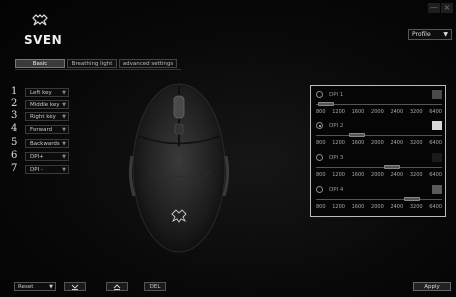 This screenshot has width=456, height=297. I want to click on button-number: 7, so click(14, 168).